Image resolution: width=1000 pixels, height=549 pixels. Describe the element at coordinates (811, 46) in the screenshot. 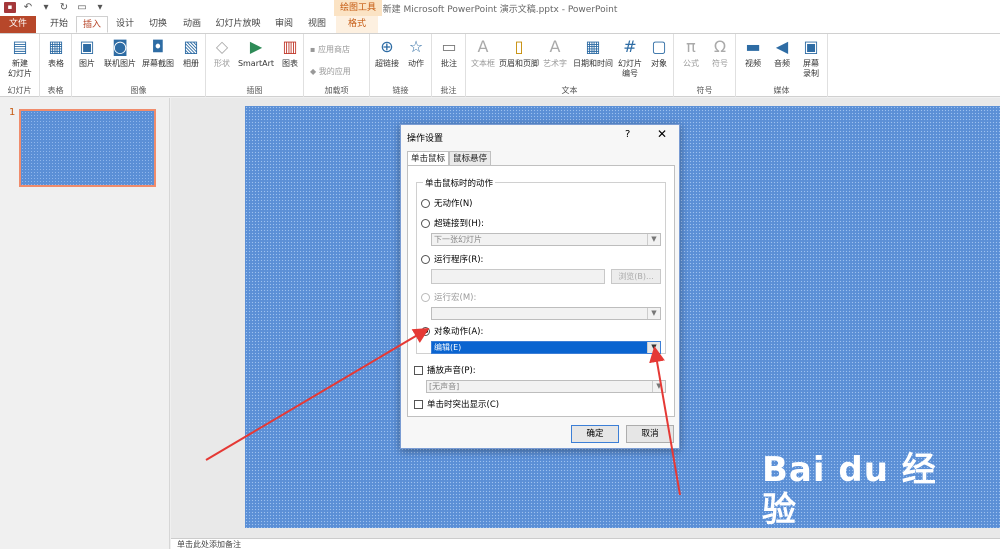

I see `screen-recording-icon: ▣` at that location.